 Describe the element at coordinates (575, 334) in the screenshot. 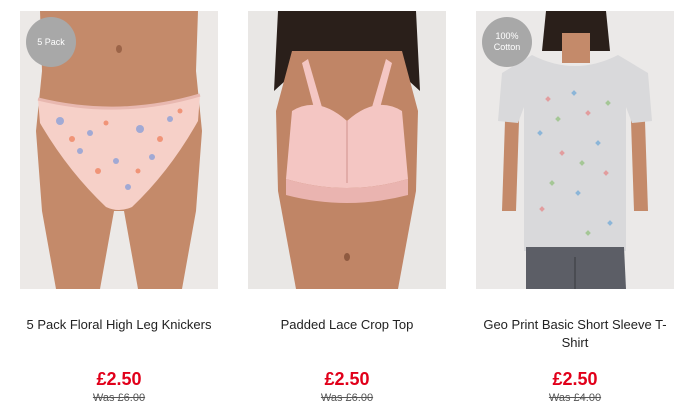

I see `product-title: Geo Print Basic Short Sleeve T-Shirt` at that location.